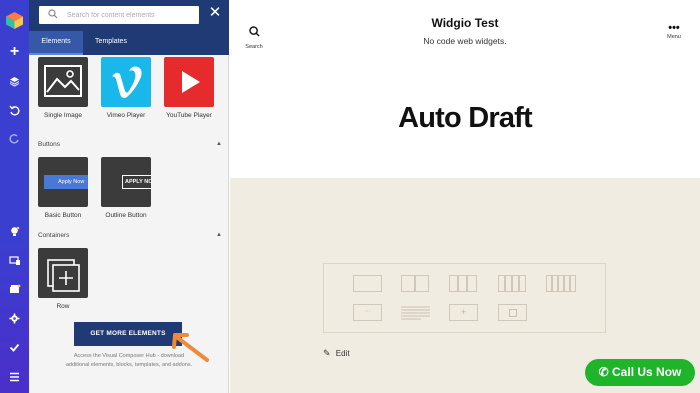 The width and height of the screenshot is (700, 393). What do you see at coordinates (189, 115) in the screenshot?
I see `element-label: YouTube Player` at bounding box center [189, 115].